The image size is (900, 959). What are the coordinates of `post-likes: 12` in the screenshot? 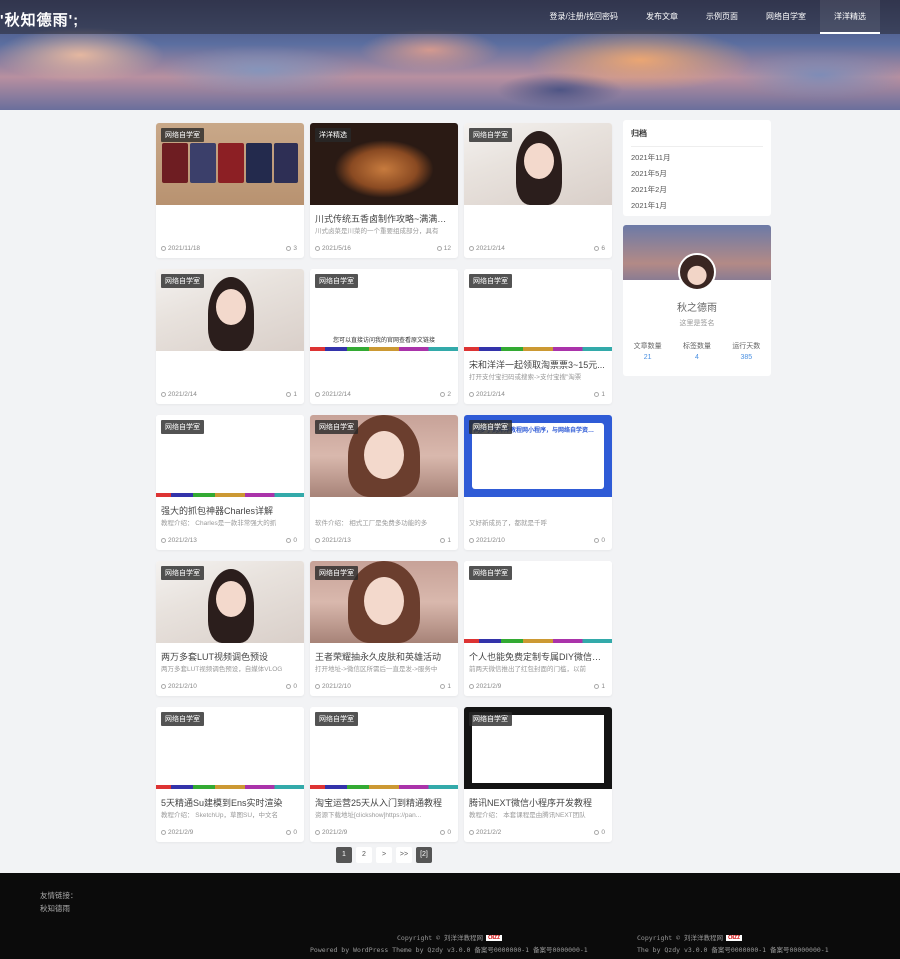 It's located at (443, 248).